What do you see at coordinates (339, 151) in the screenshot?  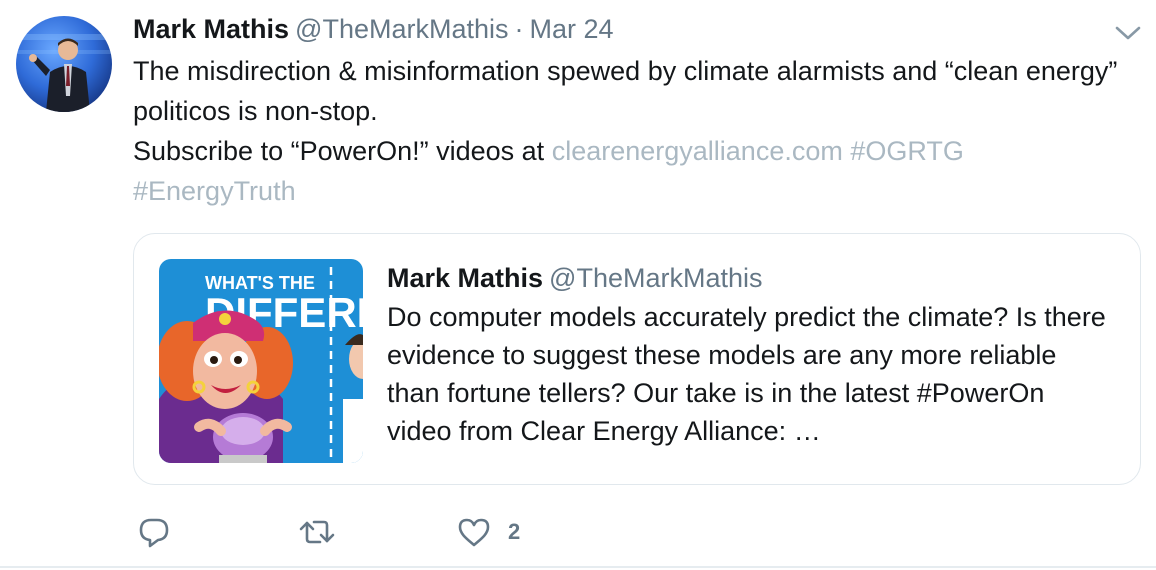 I see `tweet-text-prefix: Subscribe to “PowerOn!” videos at` at bounding box center [339, 151].